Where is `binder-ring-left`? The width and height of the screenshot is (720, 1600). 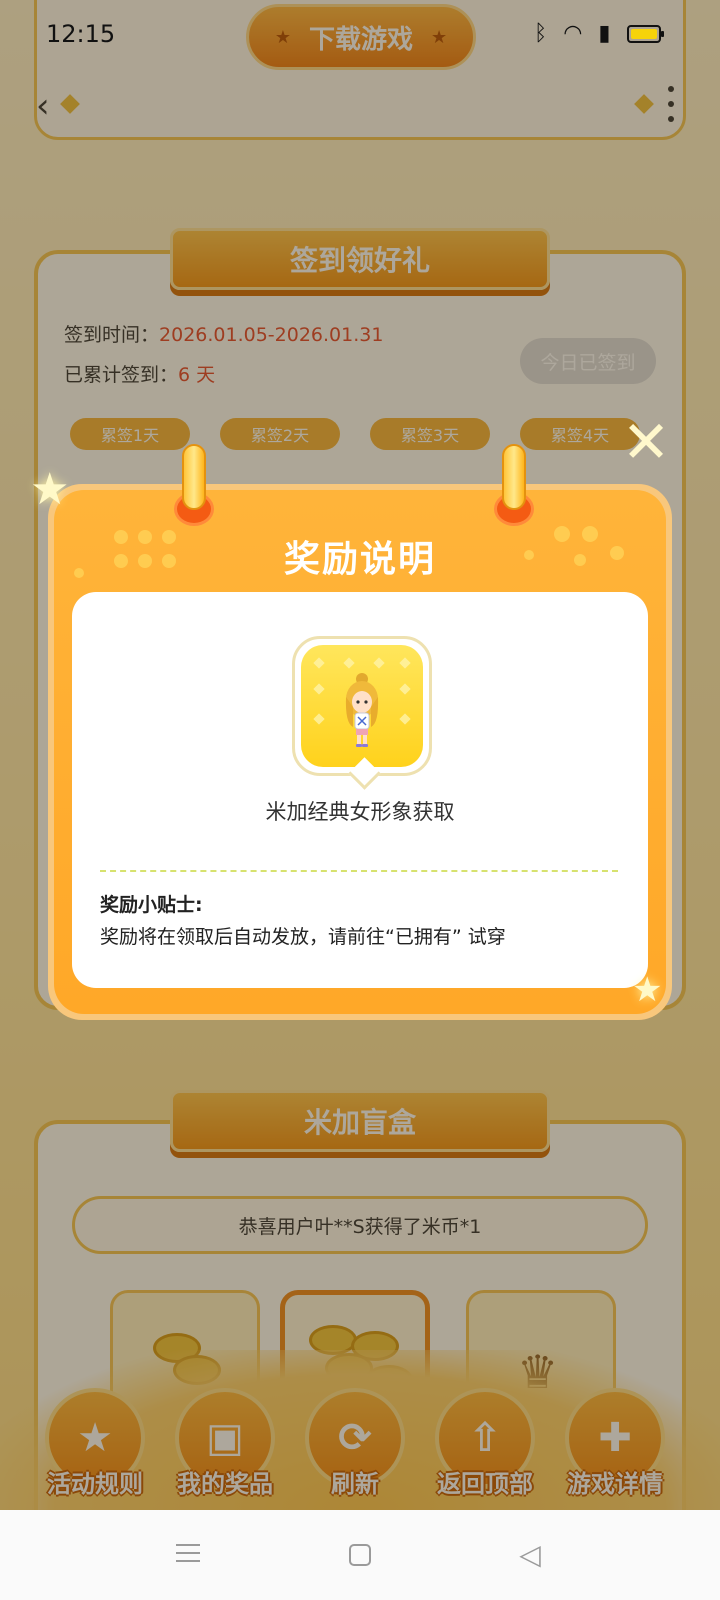 binder-ring-left is located at coordinates (194, 485).